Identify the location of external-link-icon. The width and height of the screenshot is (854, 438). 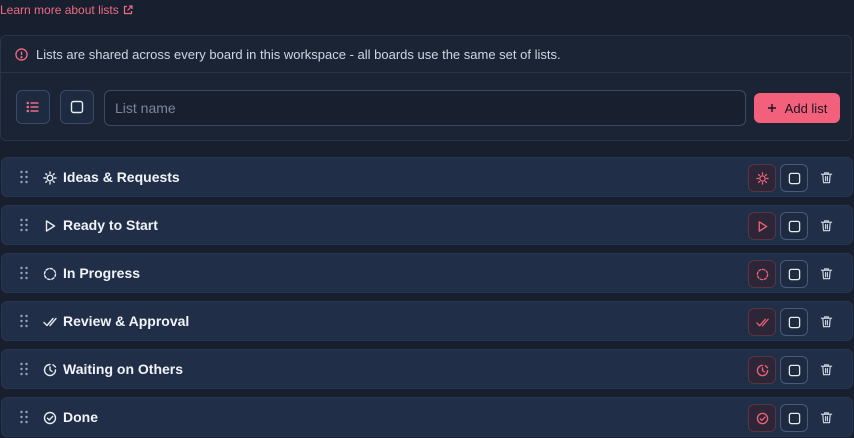
(128, 10).